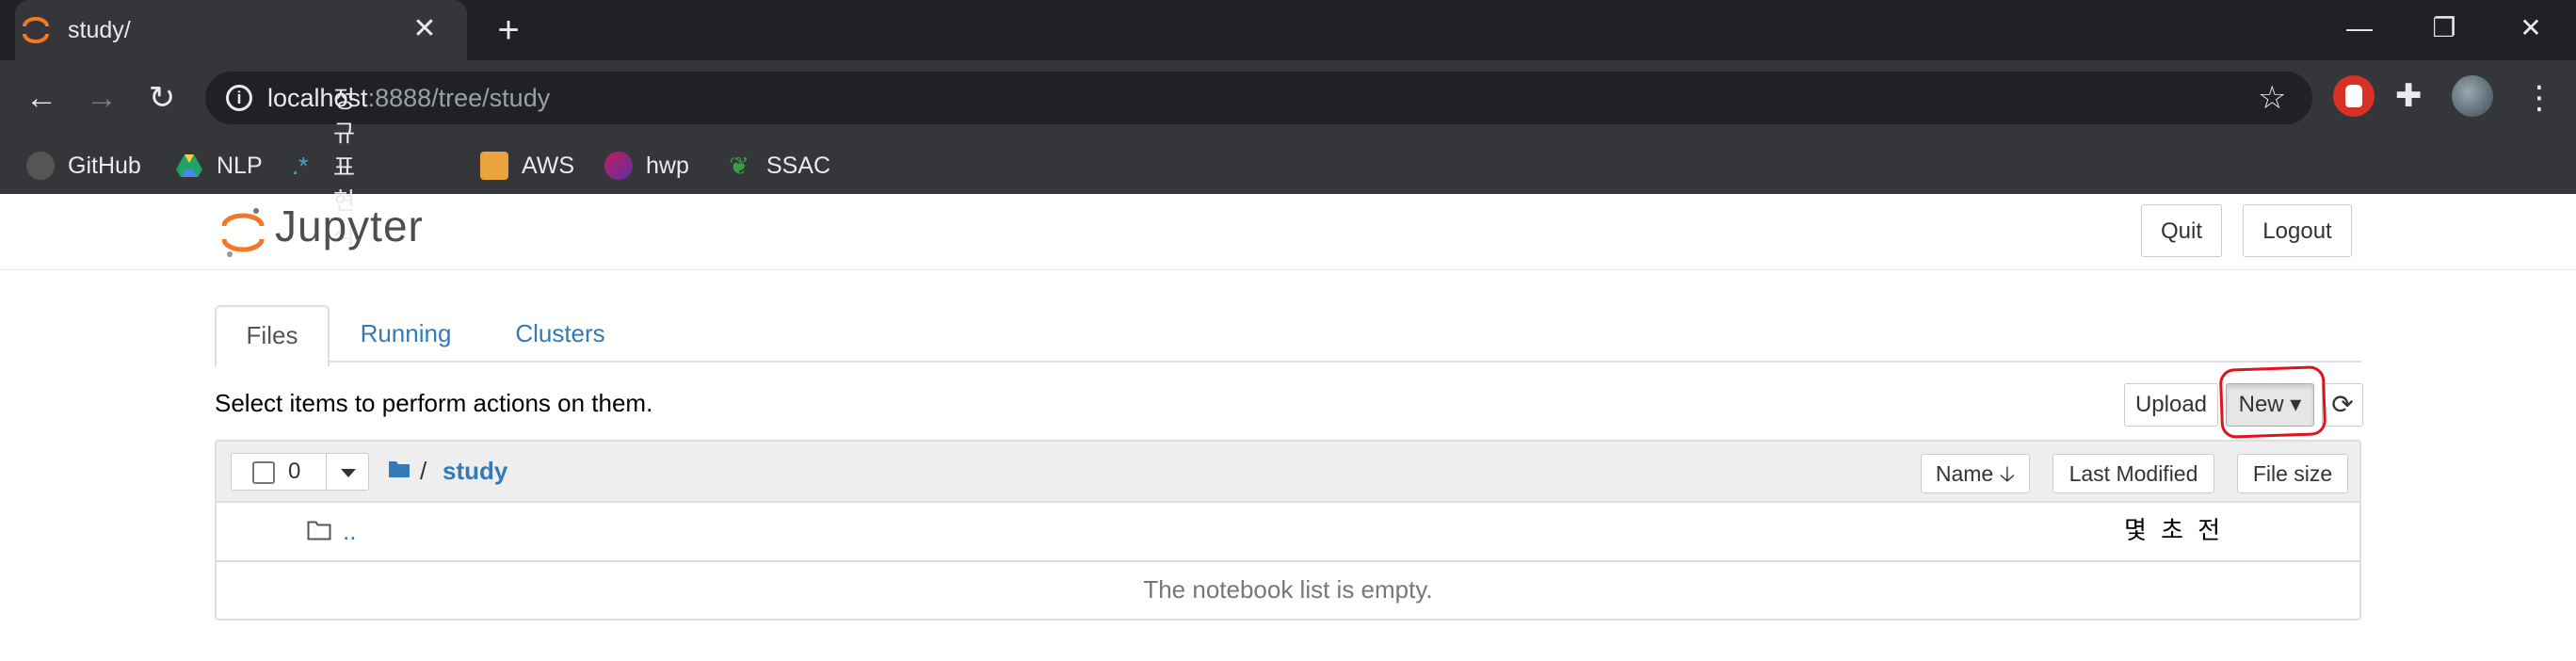 This screenshot has width=2576, height=661. Describe the element at coordinates (162, 98) in the screenshot. I see `reload-icon: ↻` at that location.